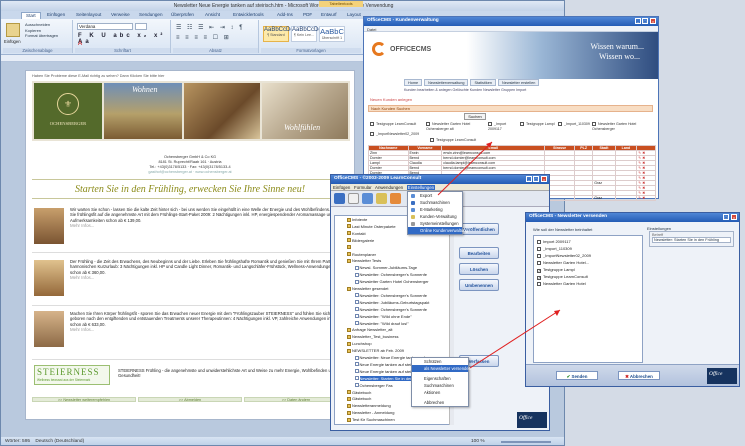 The height and width of the screenshot is (446, 745). What do you see at coordinates (499, 255) in the screenshot?
I see `annotation-arrows` at bounding box center [499, 255].